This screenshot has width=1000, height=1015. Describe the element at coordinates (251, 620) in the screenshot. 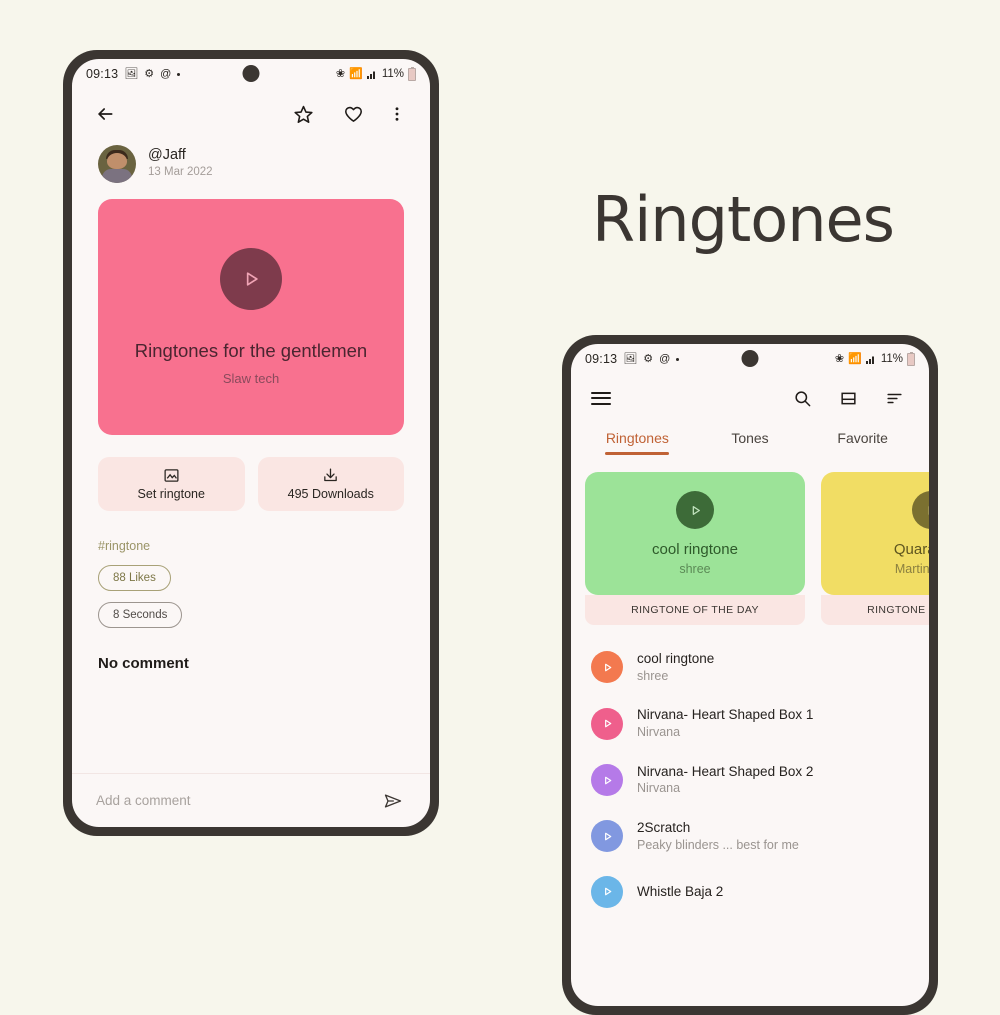

I see `chip-row-duration: 8 Seconds` at that location.